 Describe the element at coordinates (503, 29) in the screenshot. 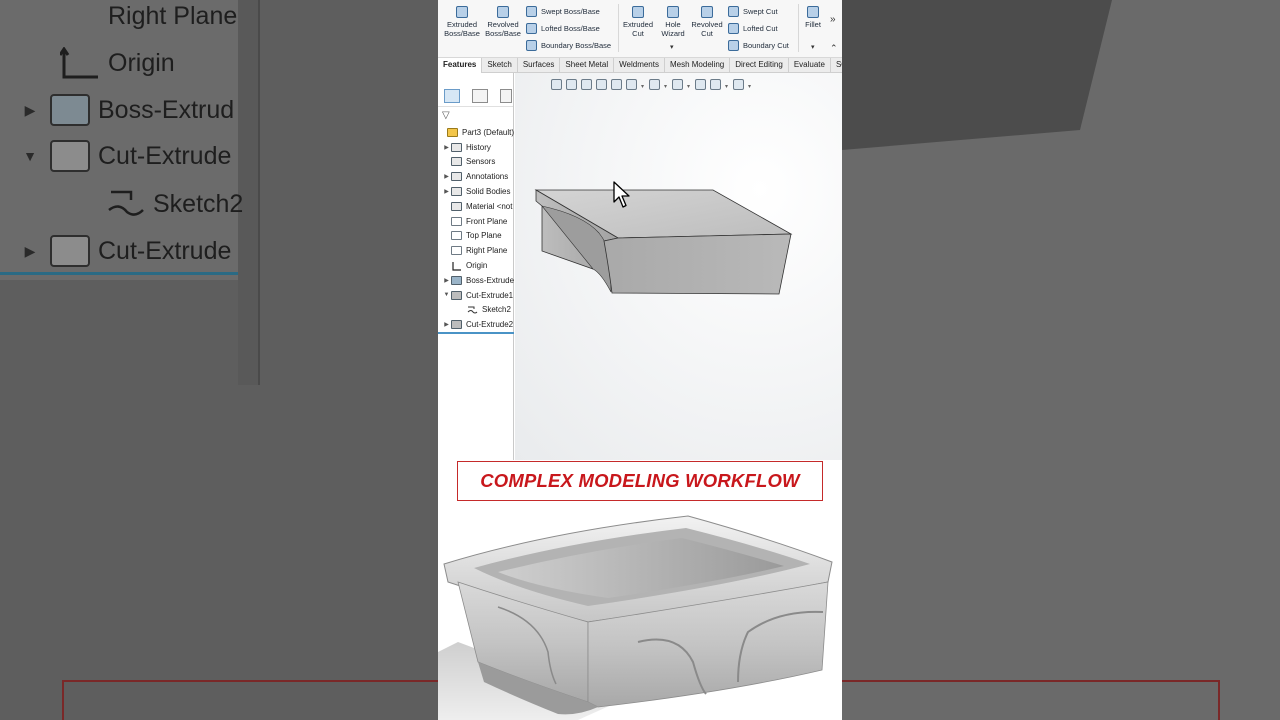

I see `revolved-boss-label: Revolved Boss/Base` at that location.